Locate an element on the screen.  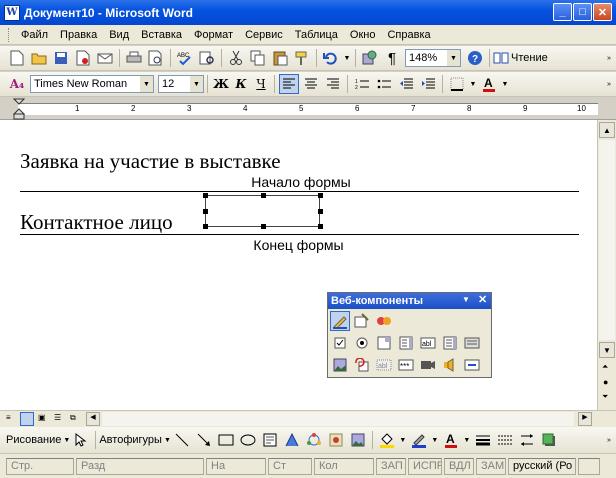
draw-font-color-dropdown-icon: ▼ is located at coordinates (467, 440).